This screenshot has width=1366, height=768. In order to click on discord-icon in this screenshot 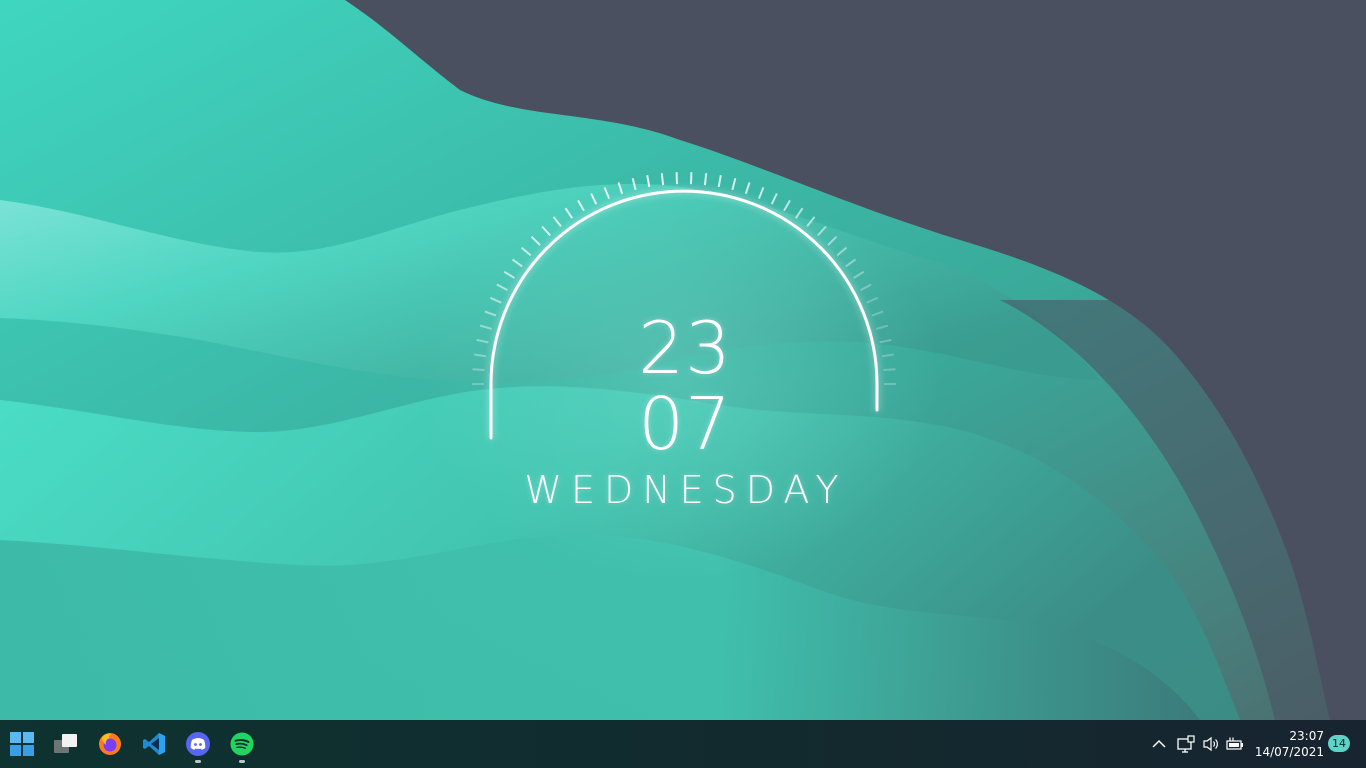, I will do `click(198, 744)`.